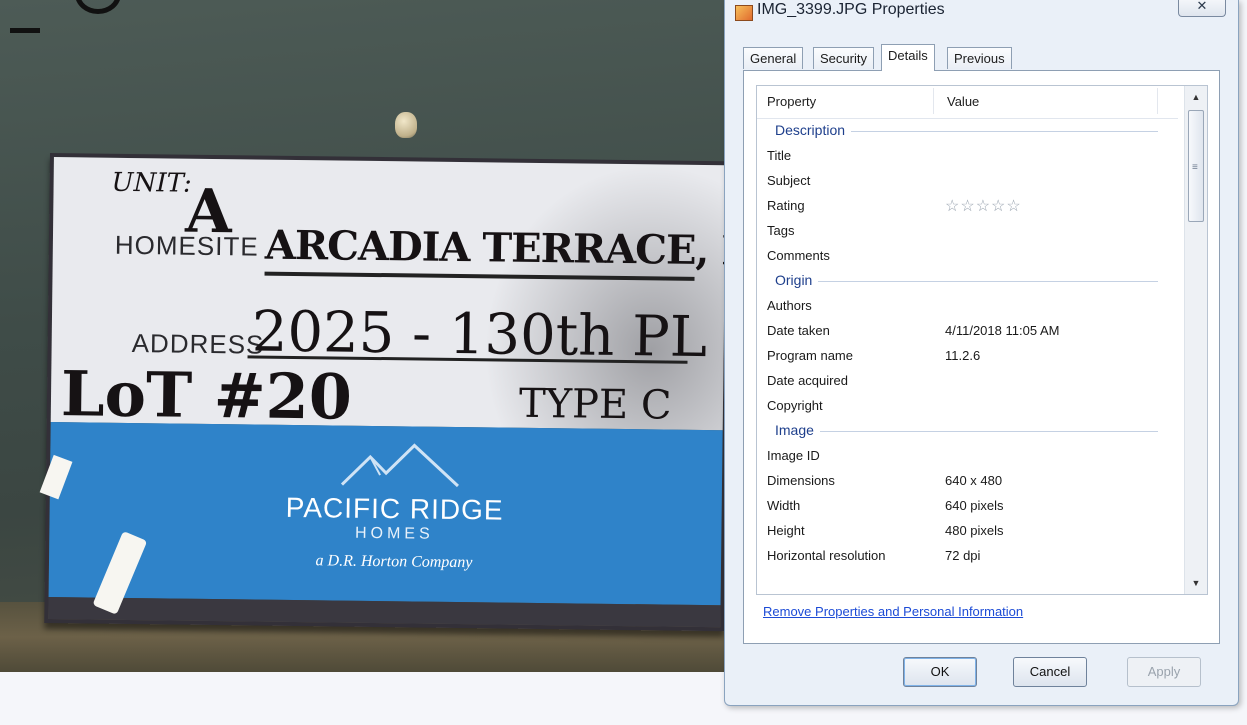  I want to click on property-key: Image ID, so click(793, 455).